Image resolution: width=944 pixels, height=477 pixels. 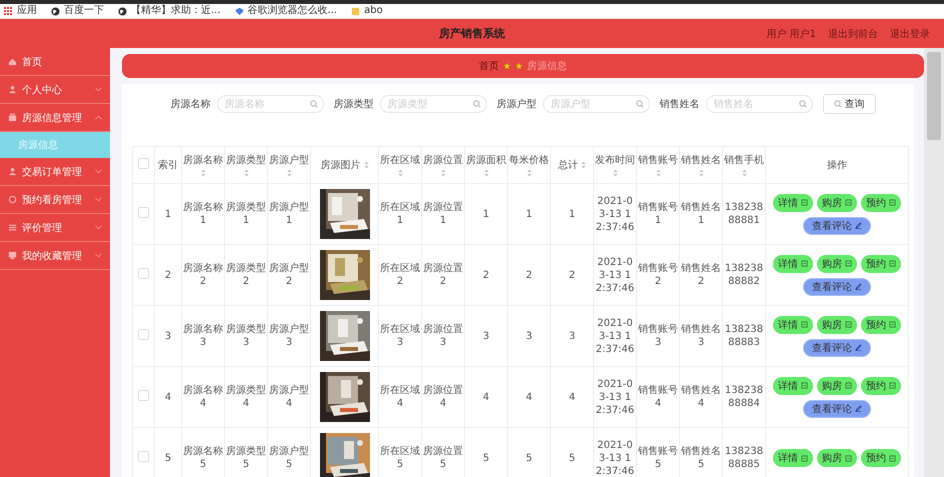 I want to click on table-cell: 房源位置5, so click(x=443, y=458).